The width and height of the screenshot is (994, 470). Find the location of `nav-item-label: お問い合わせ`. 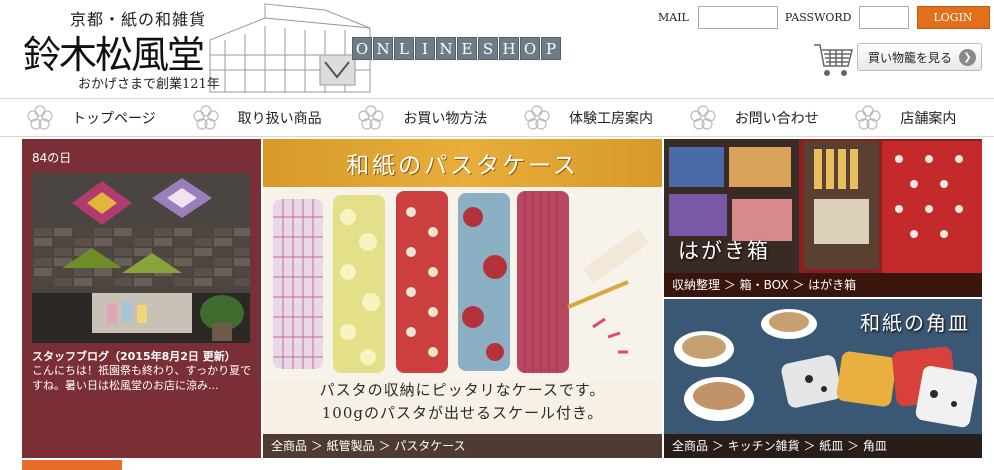

nav-item-label: お問い合わせ is located at coordinates (776, 118).